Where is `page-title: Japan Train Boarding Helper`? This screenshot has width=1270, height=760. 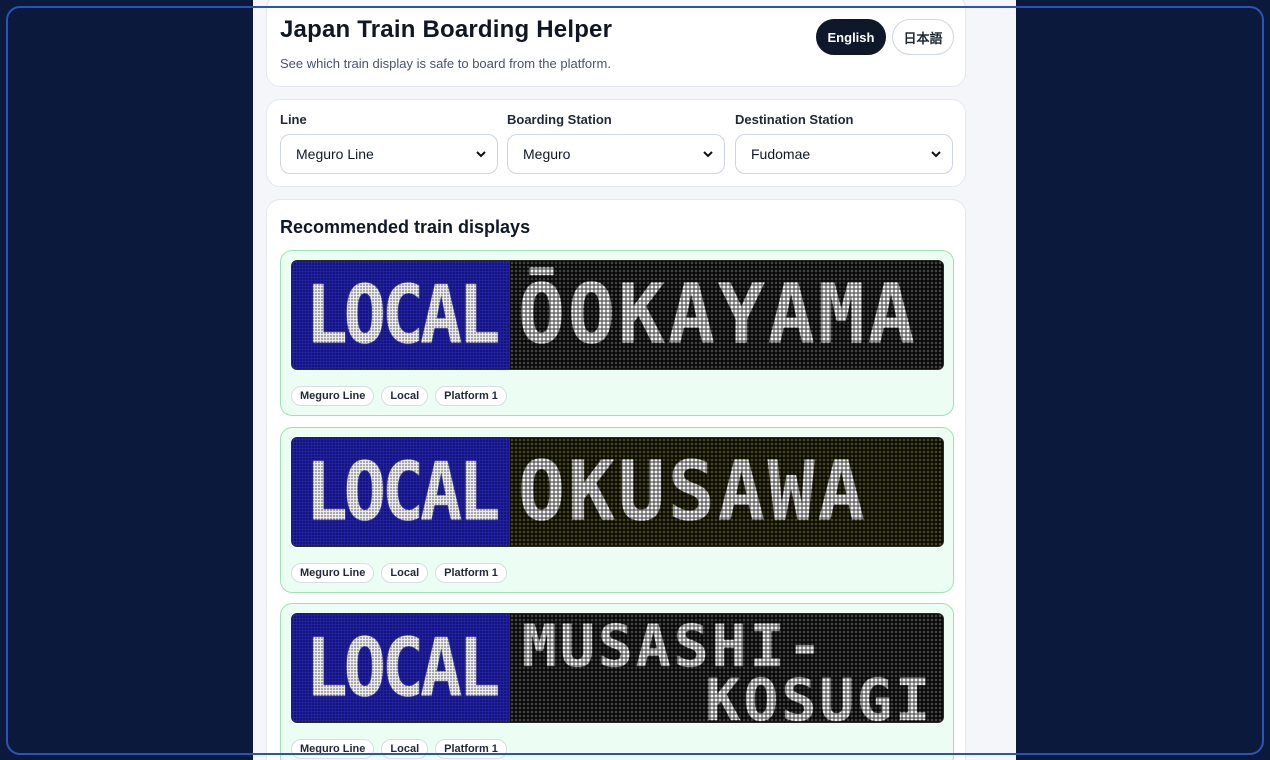
page-title: Japan Train Boarding Helper is located at coordinates (446, 29).